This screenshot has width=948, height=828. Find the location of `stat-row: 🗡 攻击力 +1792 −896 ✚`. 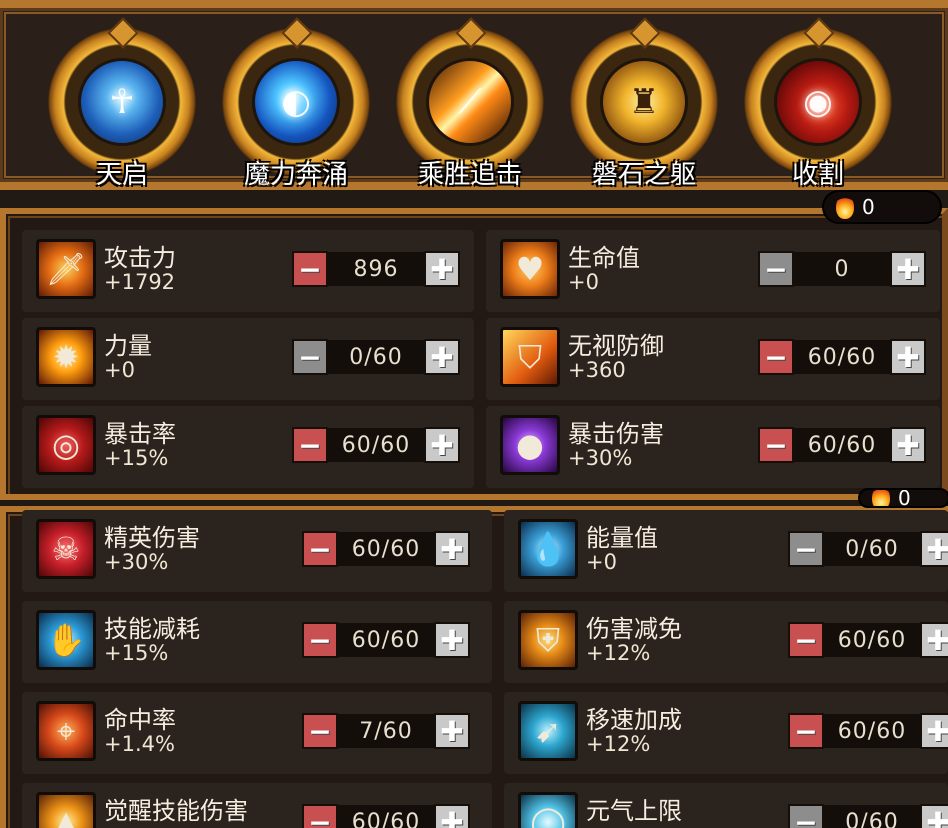

stat-row: 🗡 攻击力 +1792 −896 ✚ is located at coordinates (248, 271).